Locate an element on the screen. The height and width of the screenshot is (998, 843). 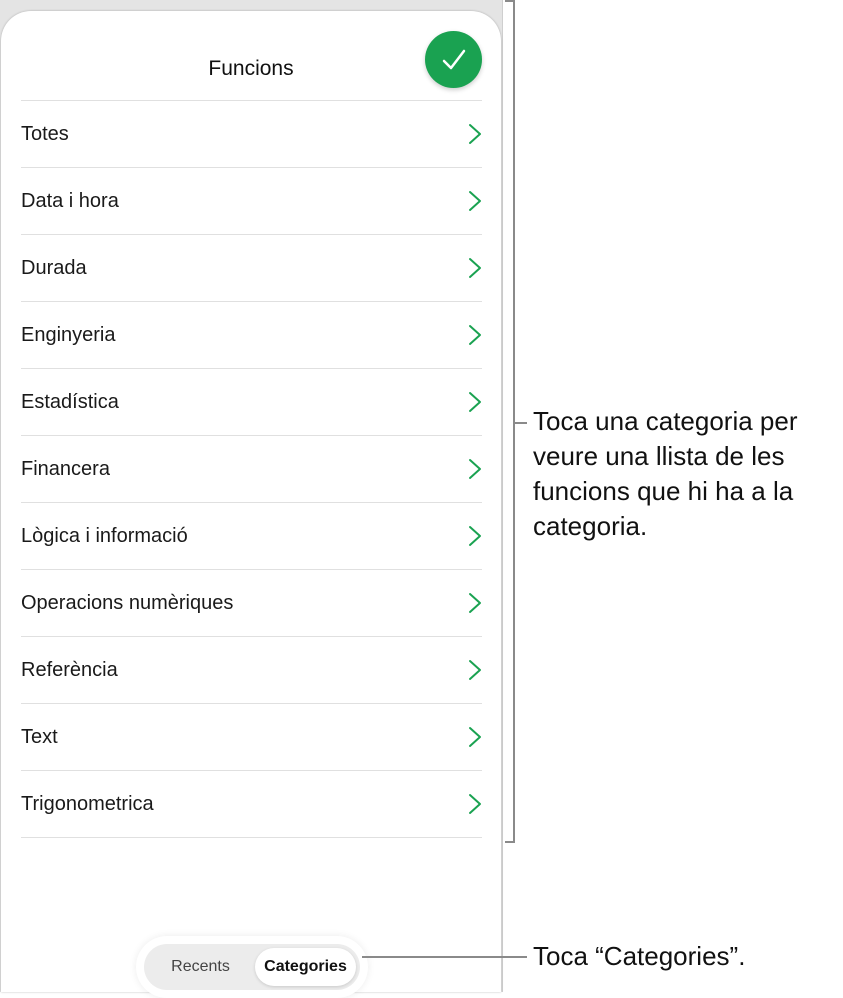
segmented-track: Recents Categories is located at coordinates (252, 967).